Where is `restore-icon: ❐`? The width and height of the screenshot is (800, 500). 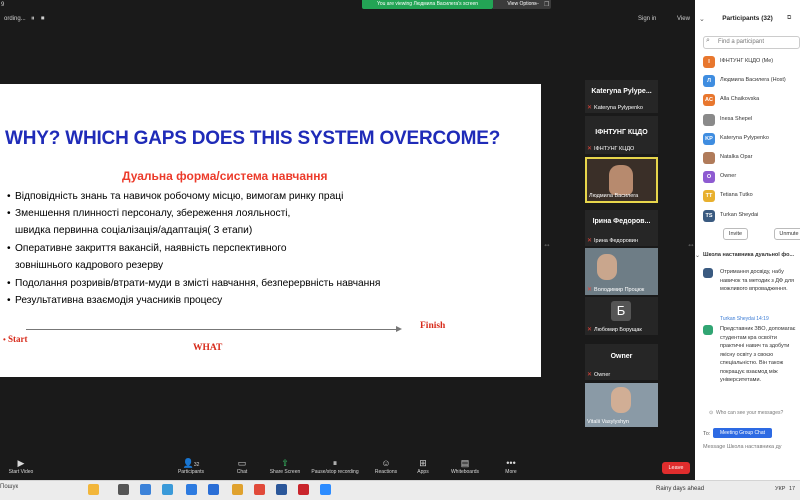 restore-icon: ❐ is located at coordinates (546, 4).